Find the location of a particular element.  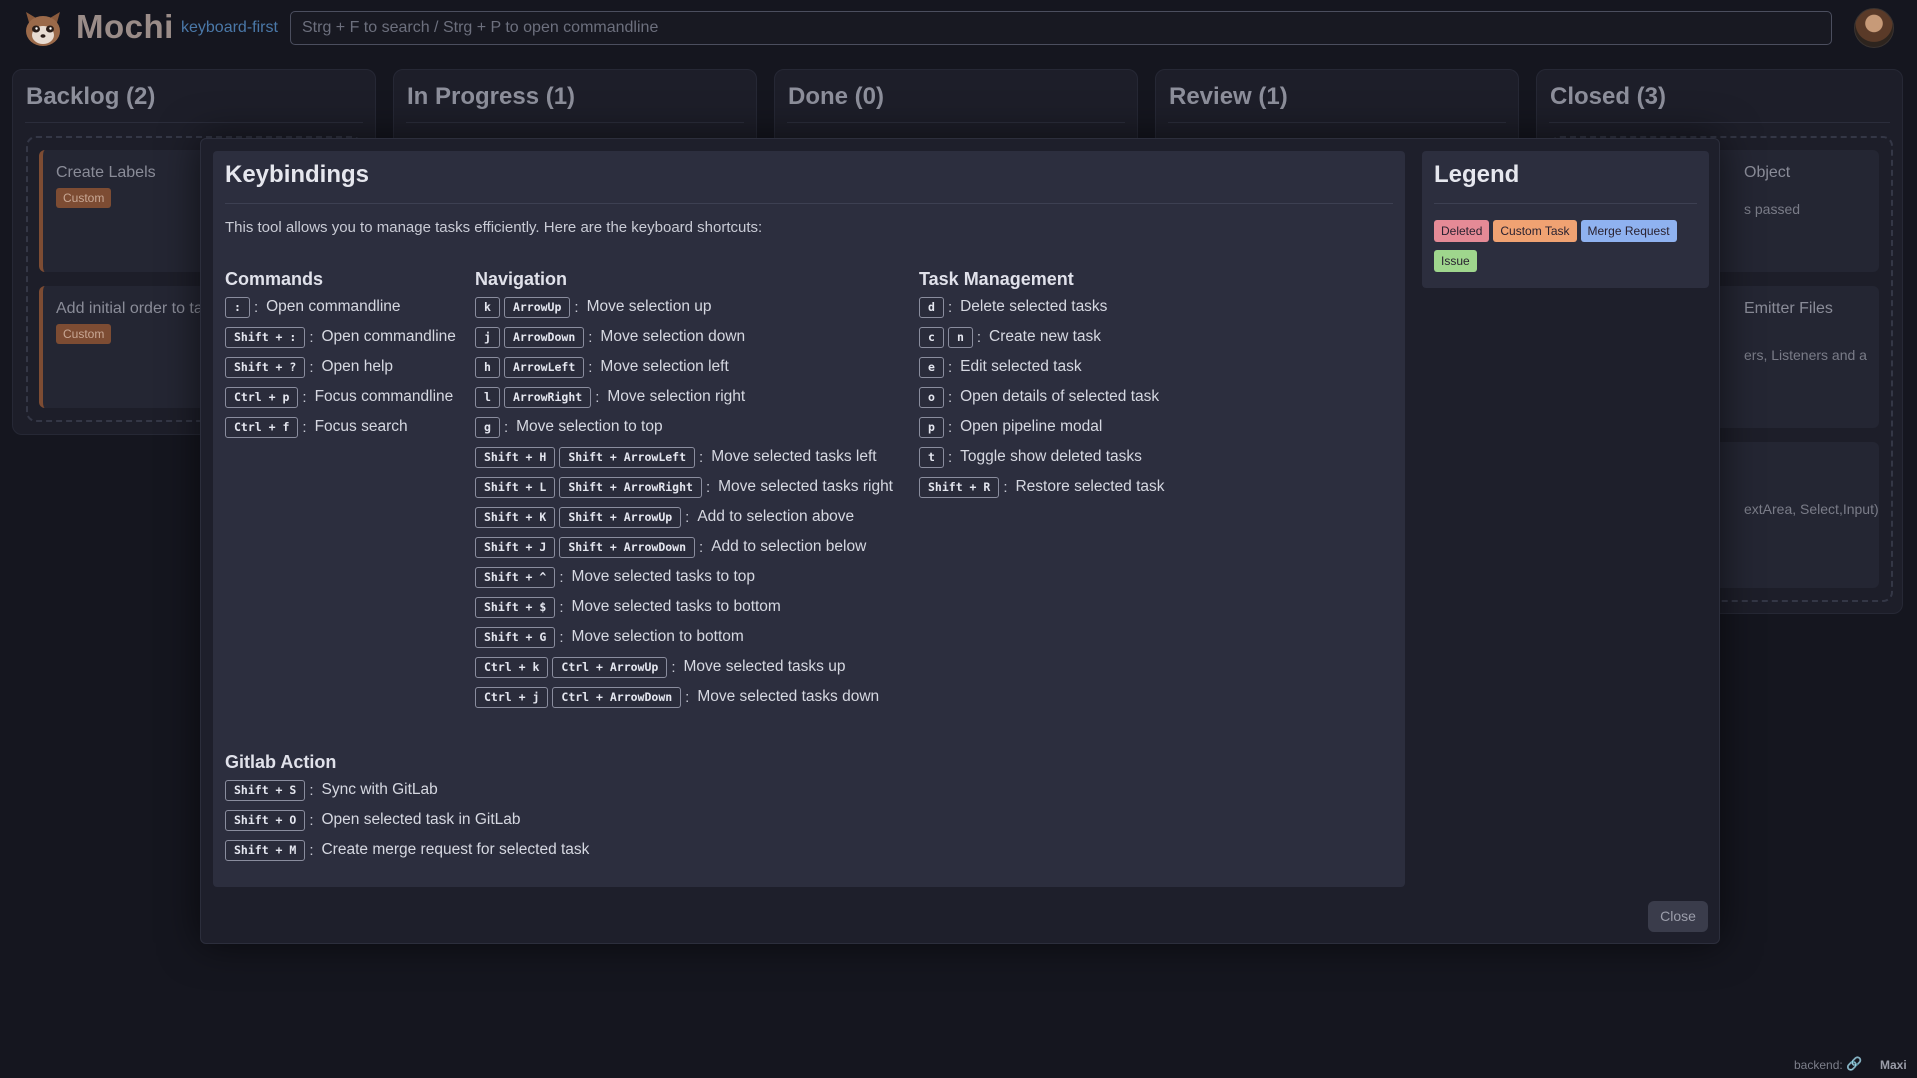

key-badge: Ctrl + k is located at coordinates (512, 667).